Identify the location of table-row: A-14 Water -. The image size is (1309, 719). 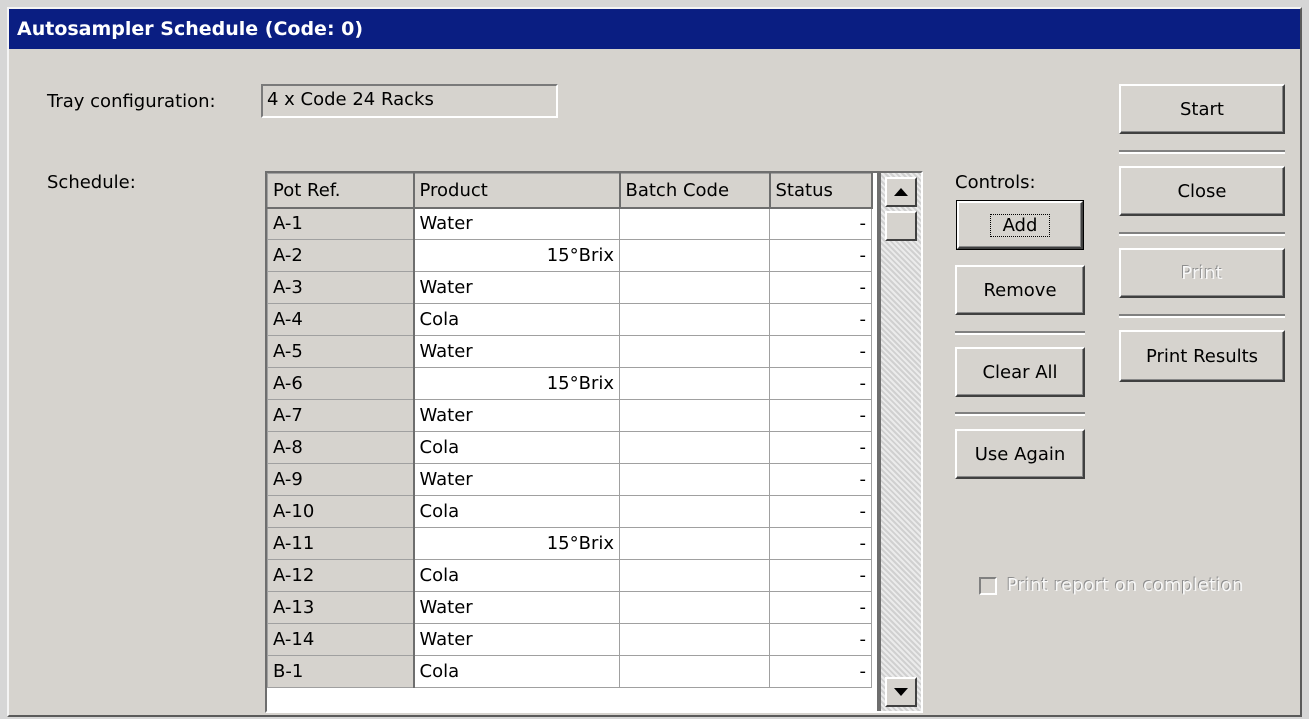
(569, 639).